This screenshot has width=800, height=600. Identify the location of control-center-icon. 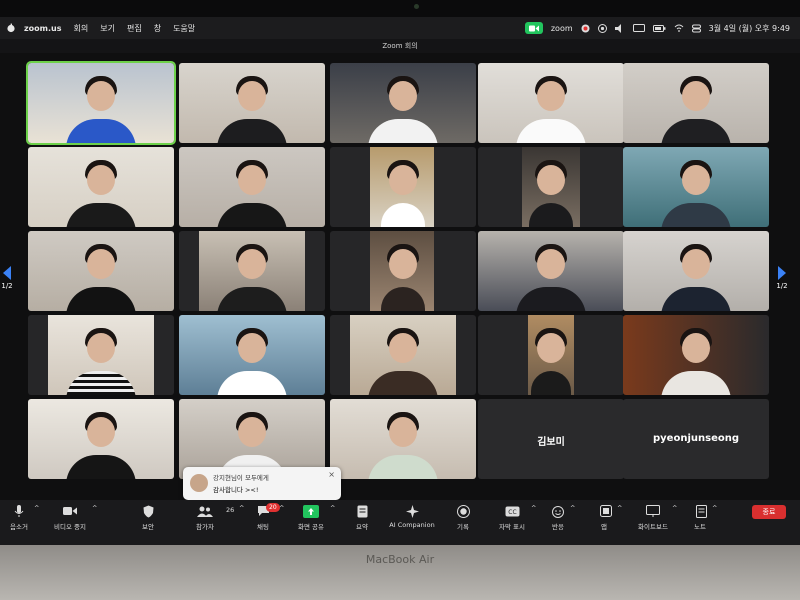
(696, 28).